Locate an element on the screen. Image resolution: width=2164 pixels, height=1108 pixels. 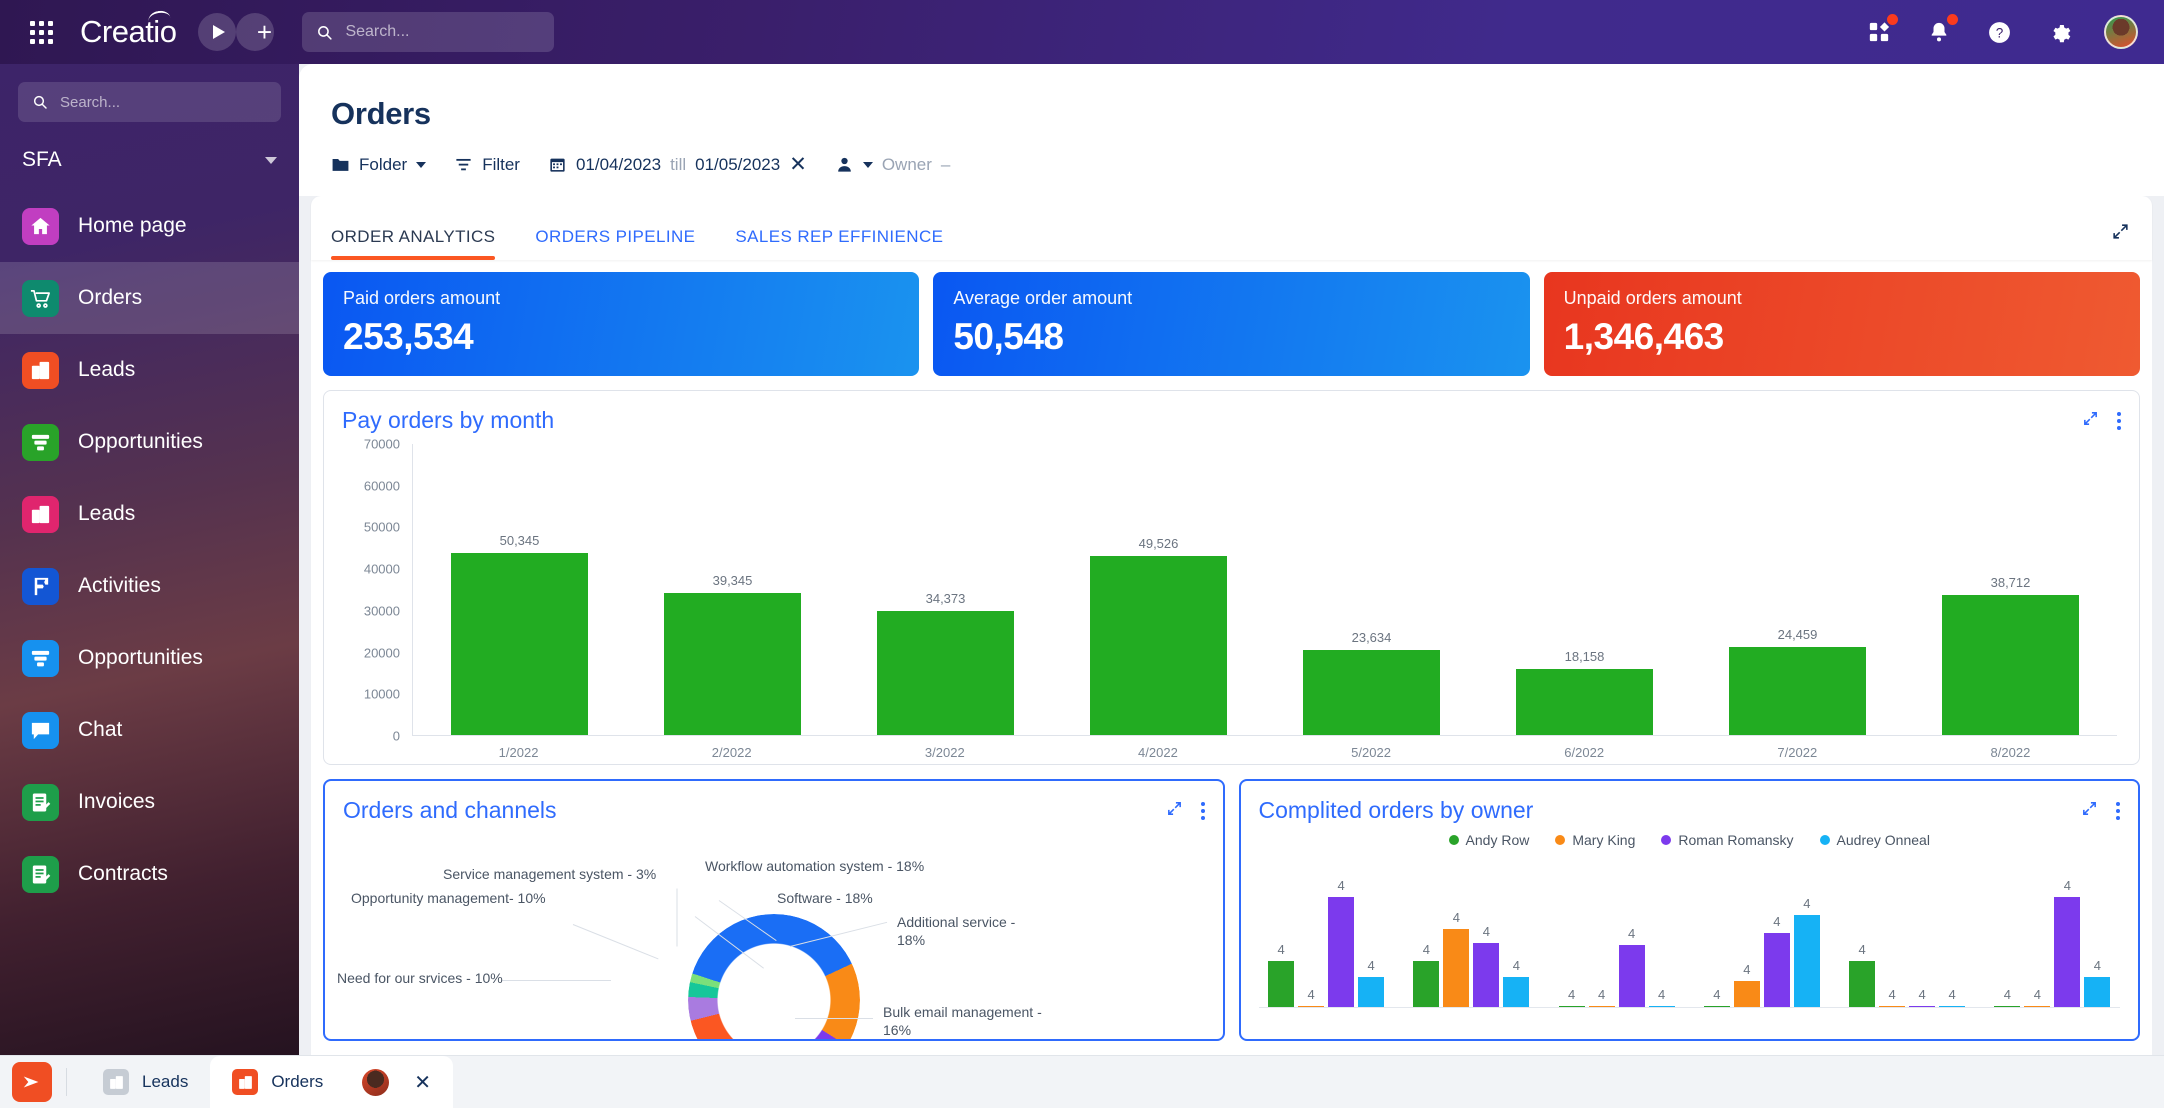
expand-dashboard-icon is located at coordinates (2120, 234).